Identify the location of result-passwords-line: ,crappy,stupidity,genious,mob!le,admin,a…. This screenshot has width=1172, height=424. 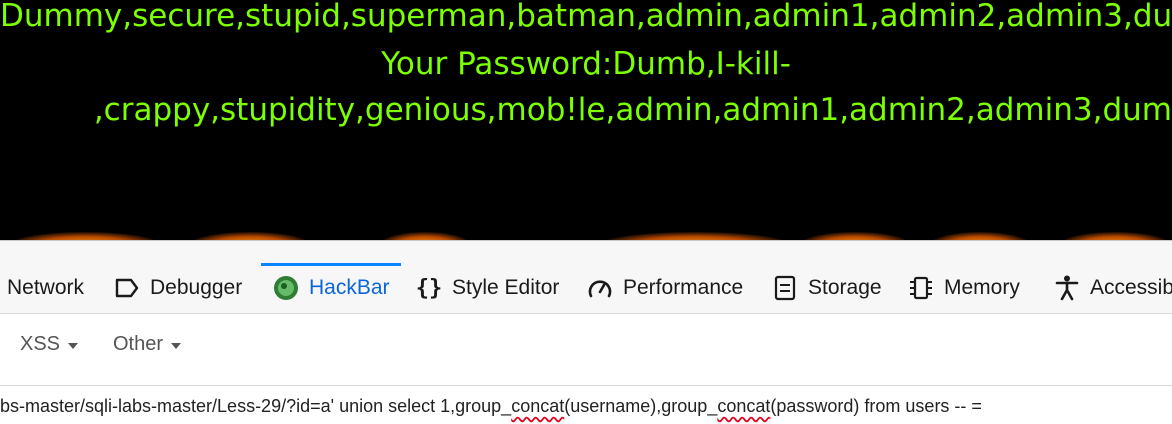
(632, 110).